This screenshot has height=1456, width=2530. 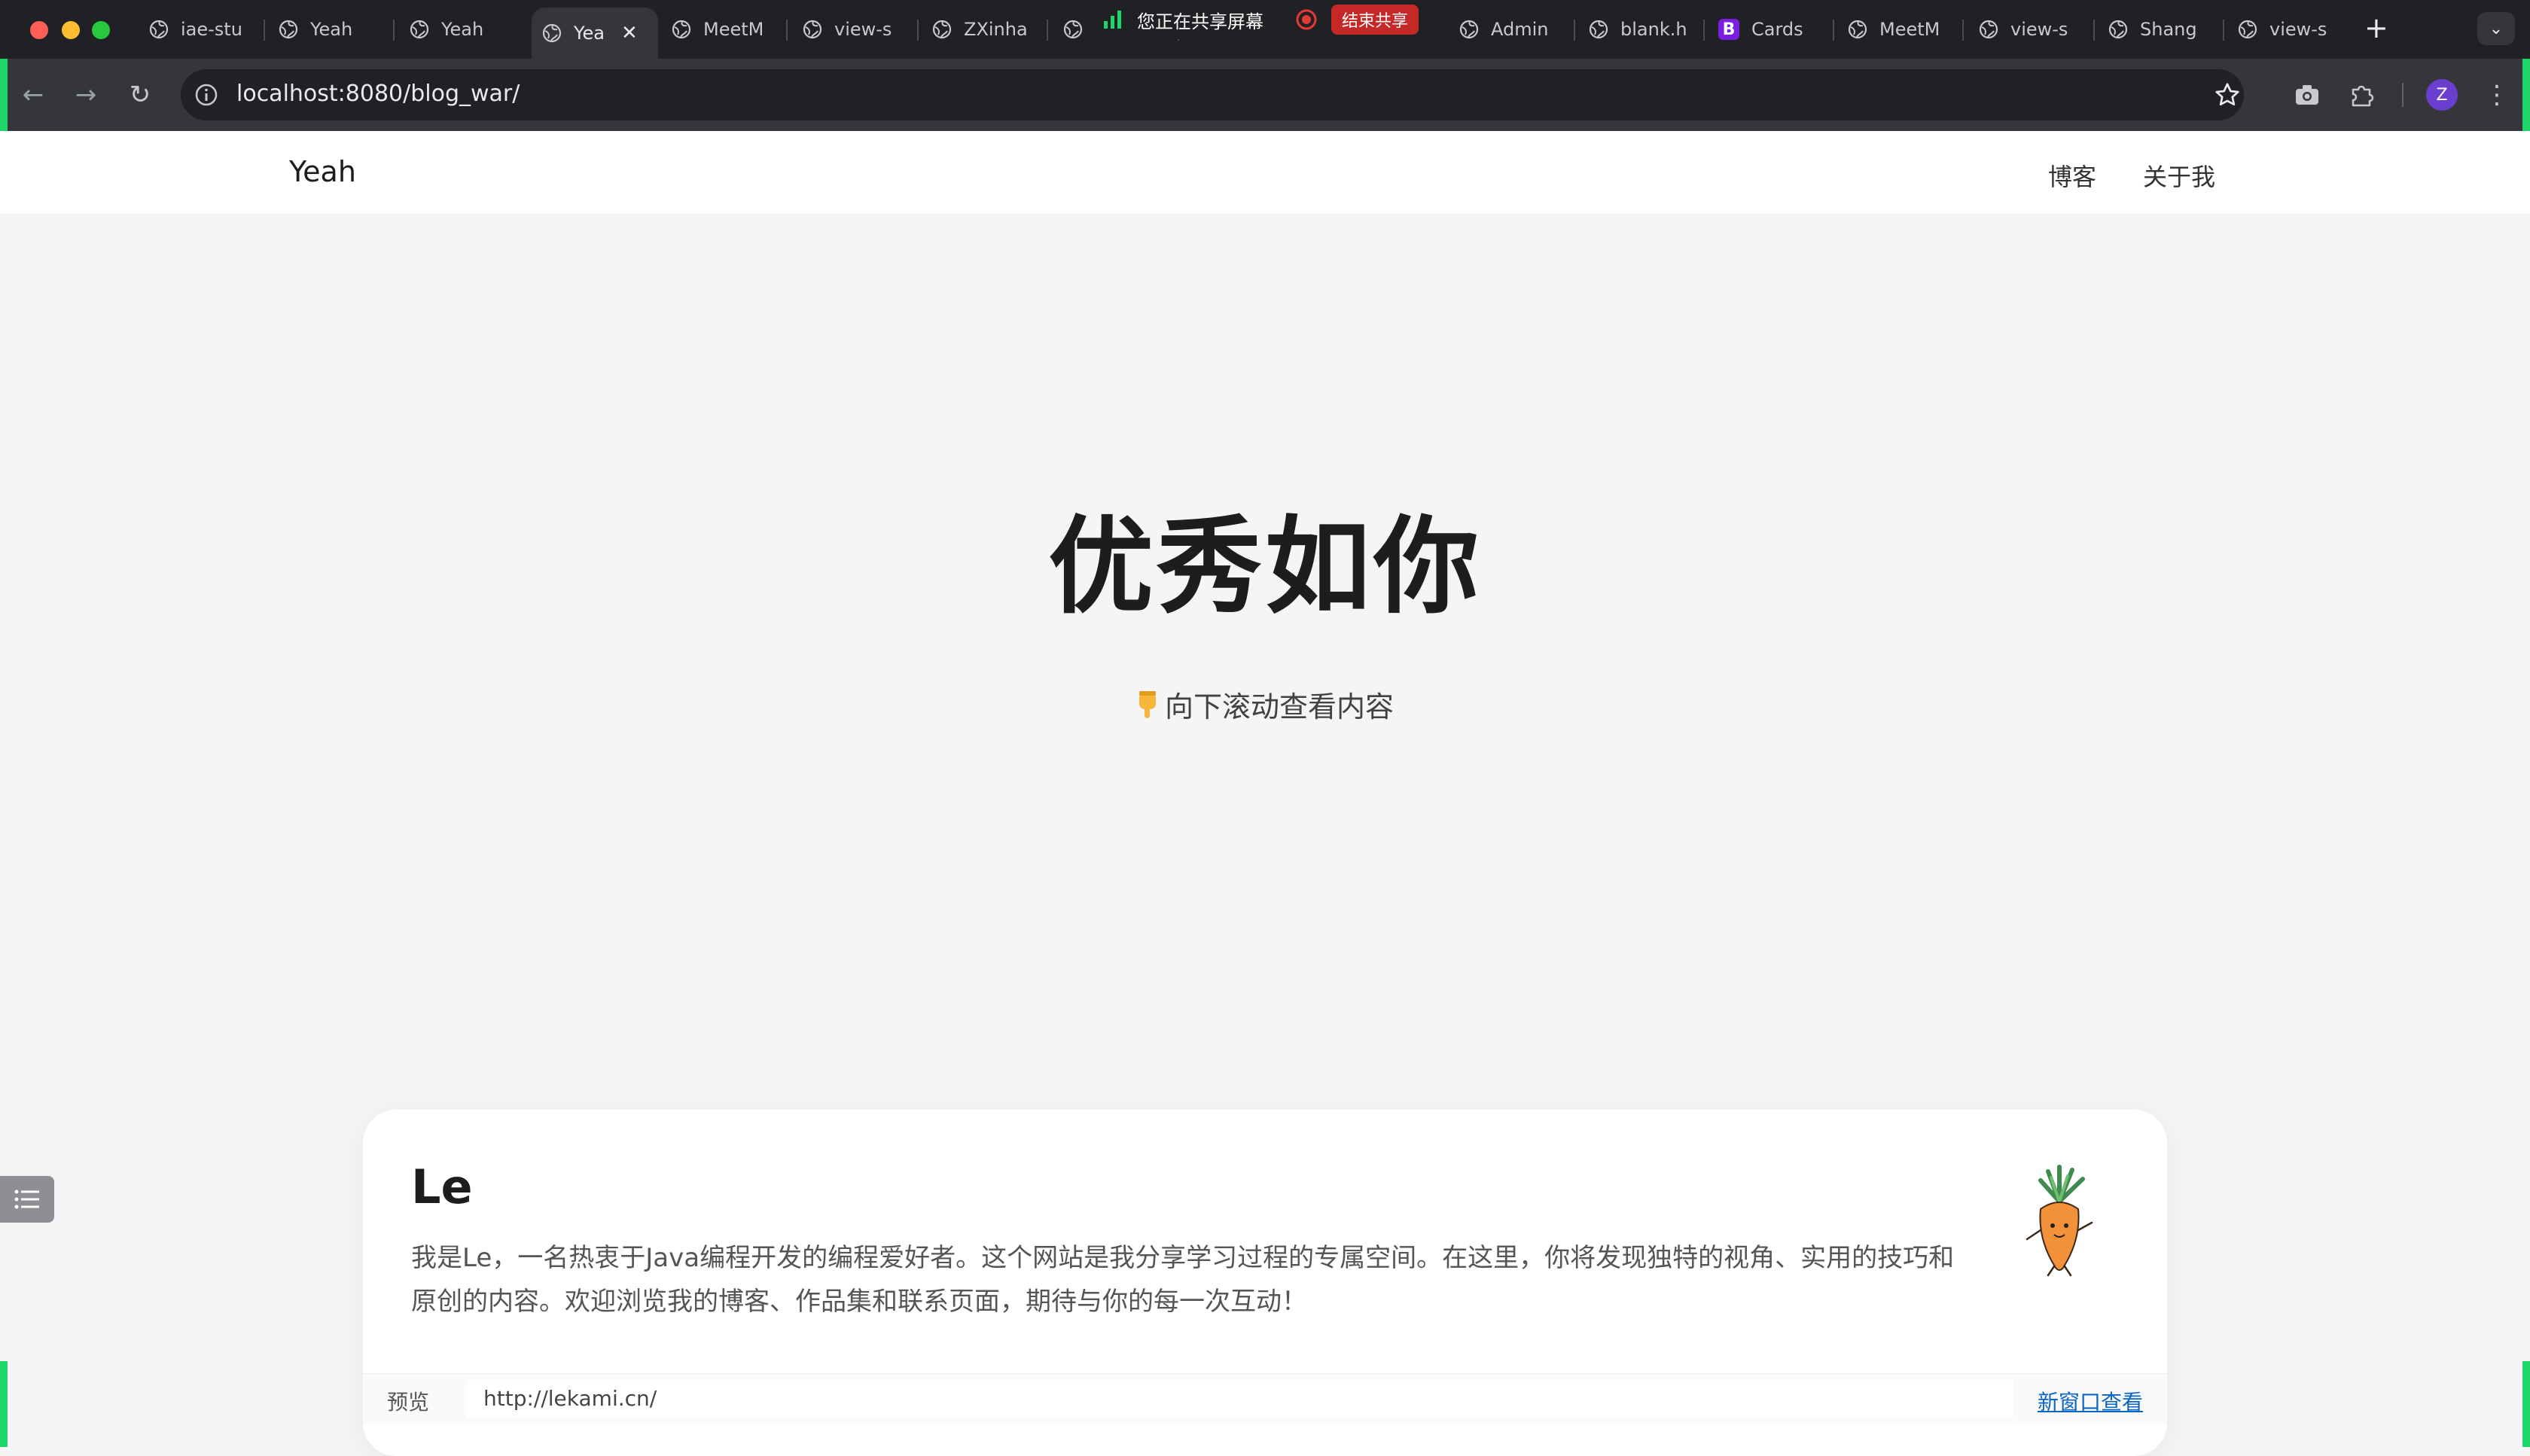 I want to click on browser-tab: Admin, so click(x=1509, y=29).